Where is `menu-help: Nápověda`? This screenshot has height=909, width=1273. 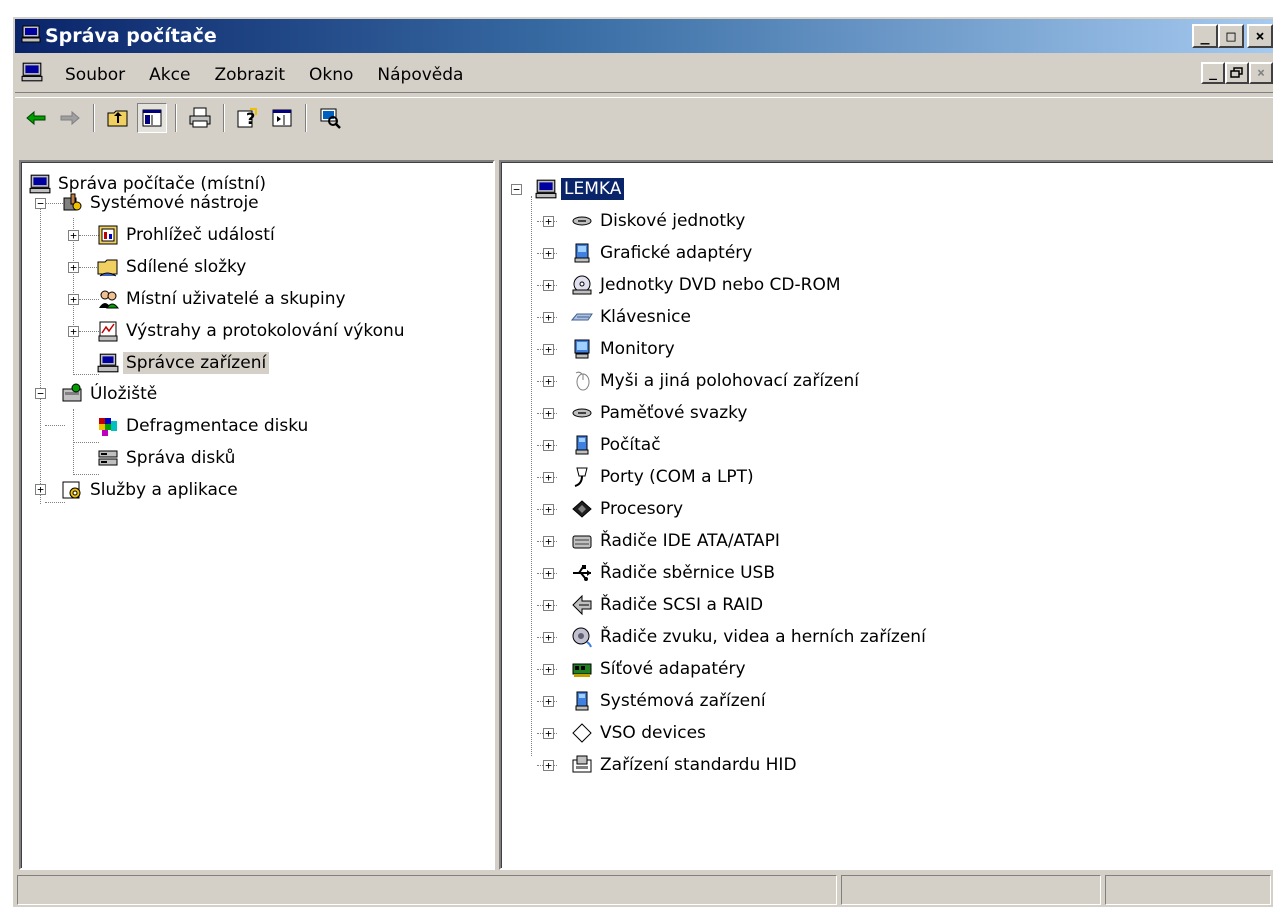 menu-help: Nápověda is located at coordinates (420, 75).